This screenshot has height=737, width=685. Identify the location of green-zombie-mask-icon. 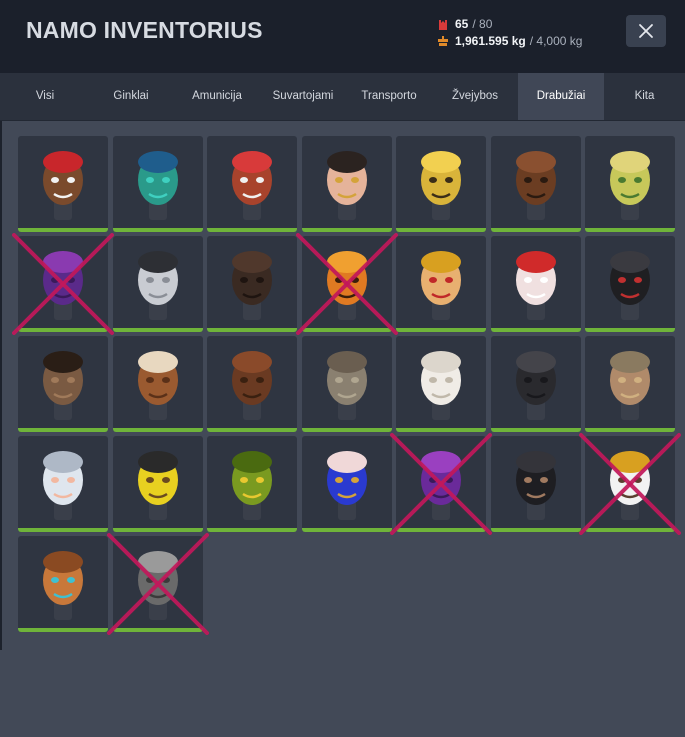
(252, 485).